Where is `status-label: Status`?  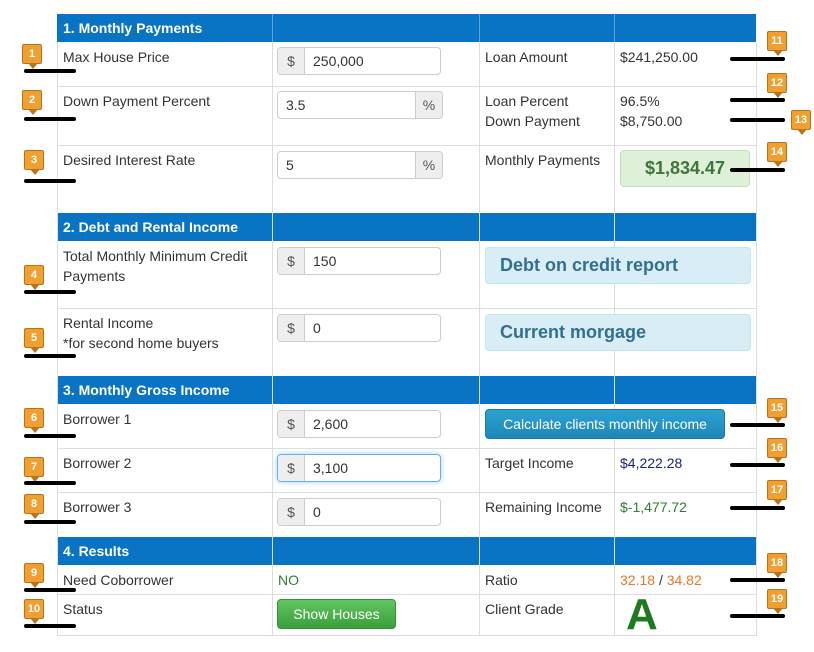
status-label: Status is located at coordinates (83, 609).